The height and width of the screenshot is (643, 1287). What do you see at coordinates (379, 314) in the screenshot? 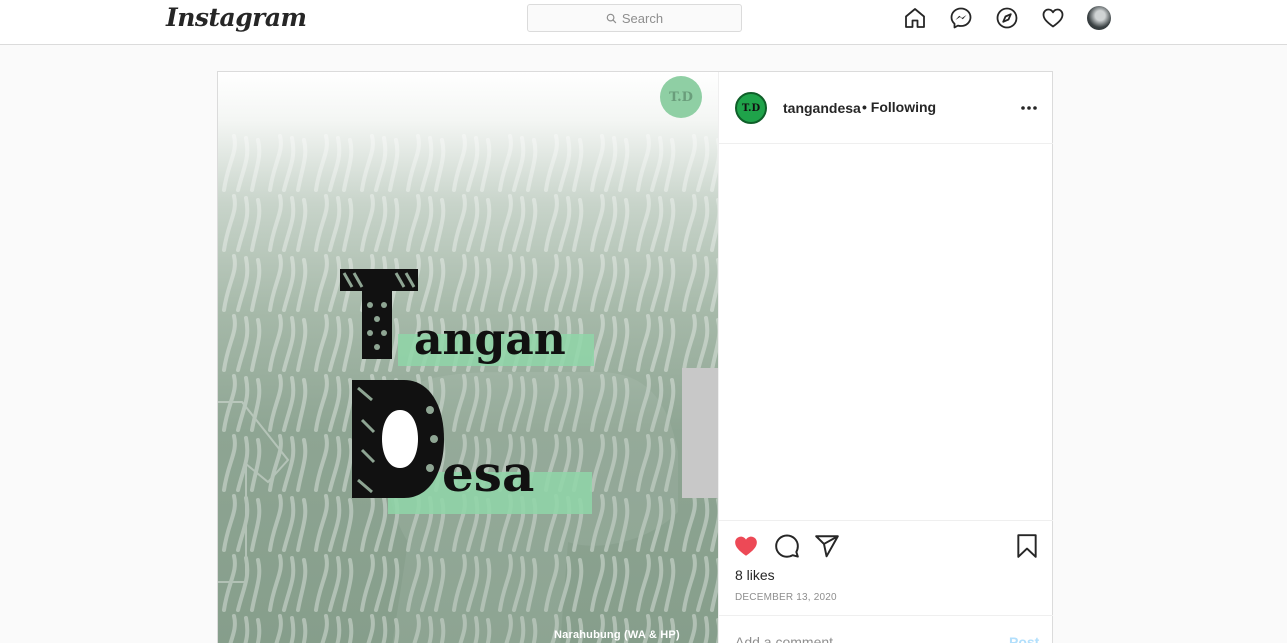
I see `decorative-letter-t` at bounding box center [379, 314].